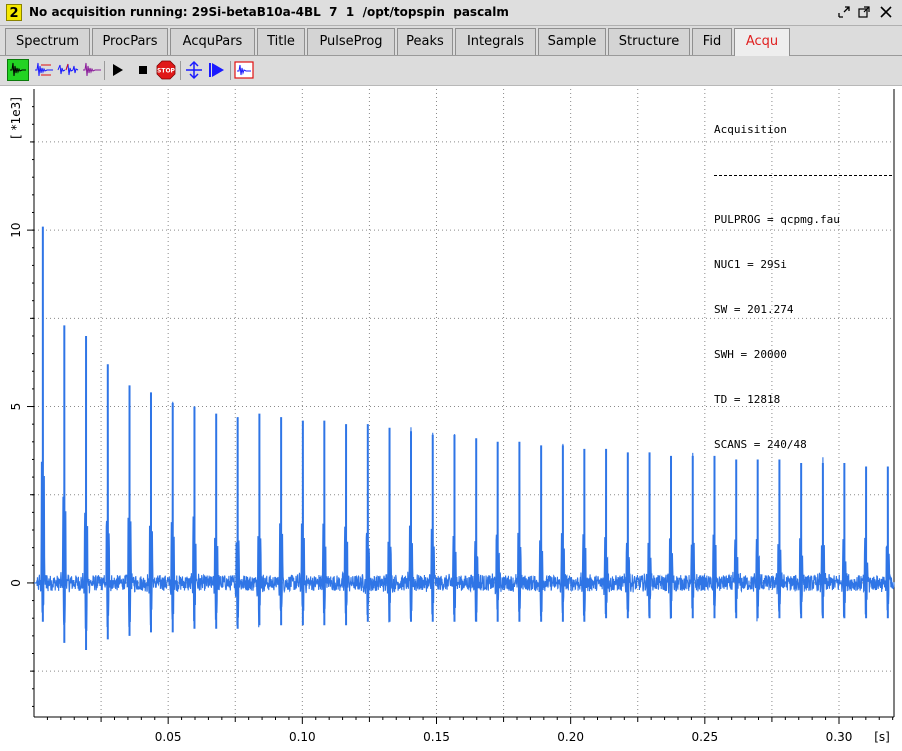  I want to click on adjust-icon, so click(194, 70).